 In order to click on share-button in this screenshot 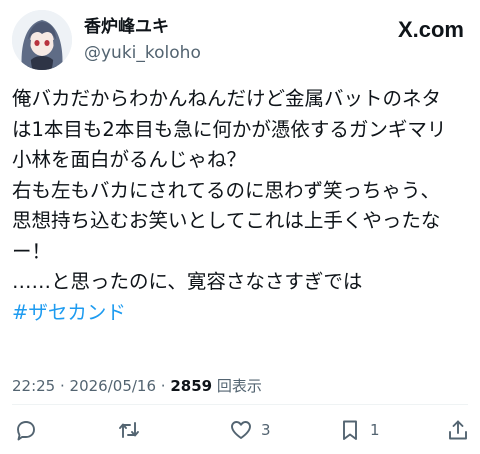, I will do `click(458, 430)`.